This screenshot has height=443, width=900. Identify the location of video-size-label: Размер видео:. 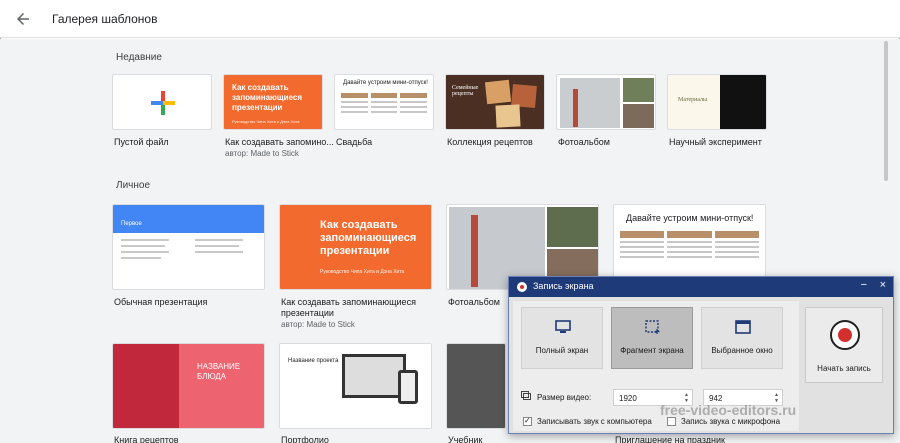
(564, 397).